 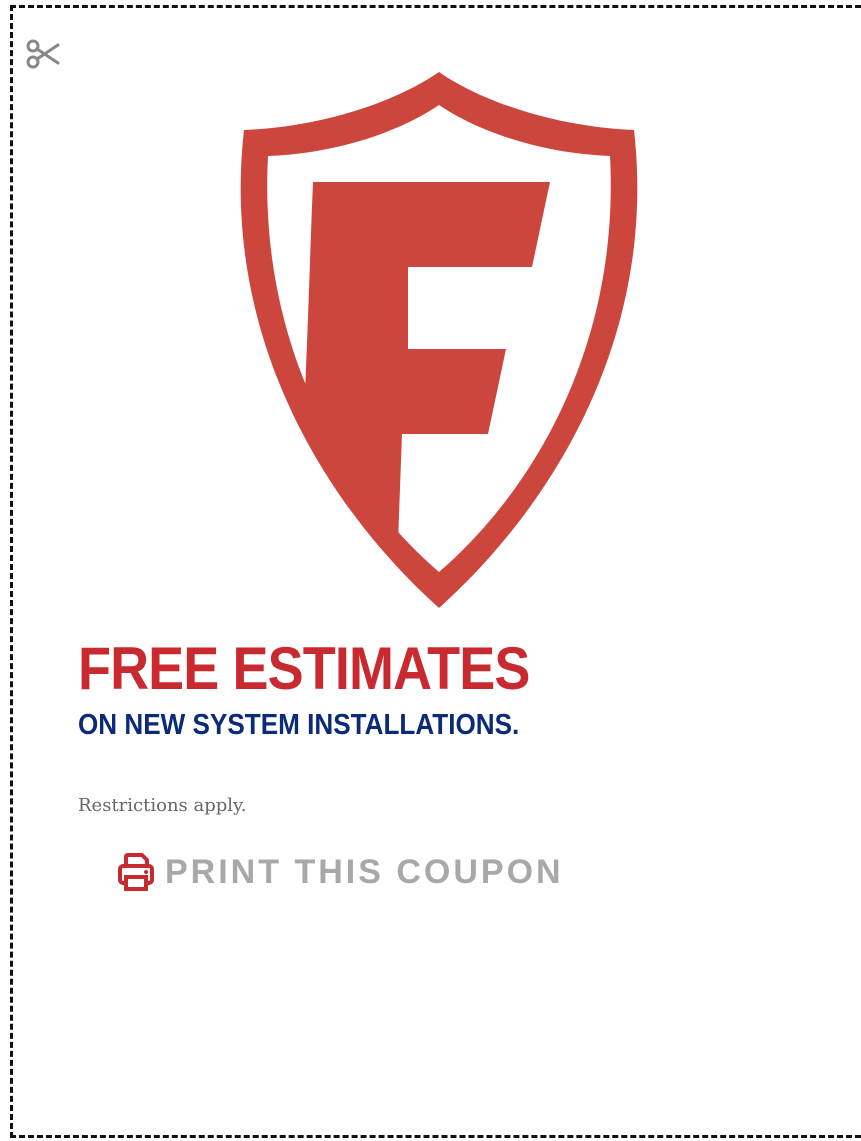 I want to click on print-coupon-button: PRINT THIS COUPON, so click(x=340, y=872).